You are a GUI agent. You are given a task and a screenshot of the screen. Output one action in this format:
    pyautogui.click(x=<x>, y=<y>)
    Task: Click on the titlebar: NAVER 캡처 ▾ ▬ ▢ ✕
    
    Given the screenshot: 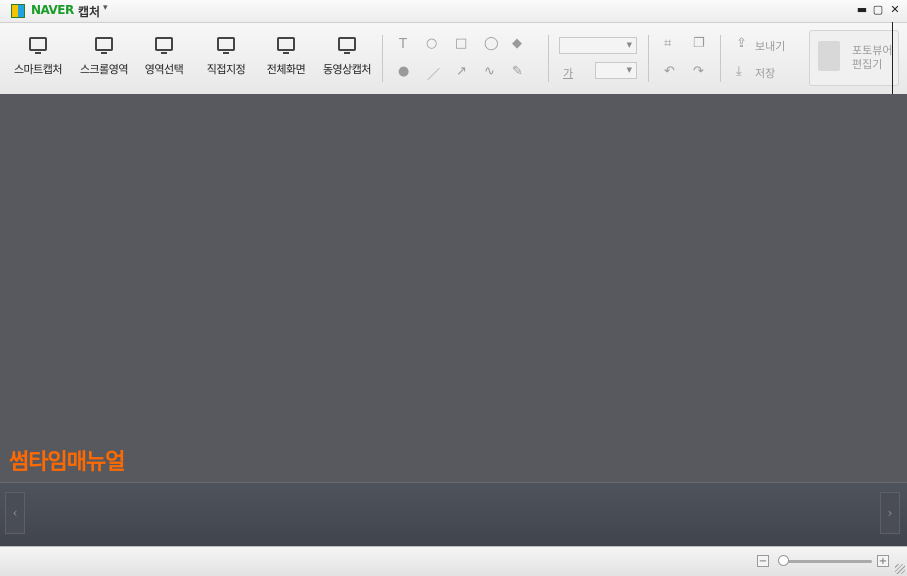 What is the action you would take?
    pyautogui.click(x=453, y=11)
    